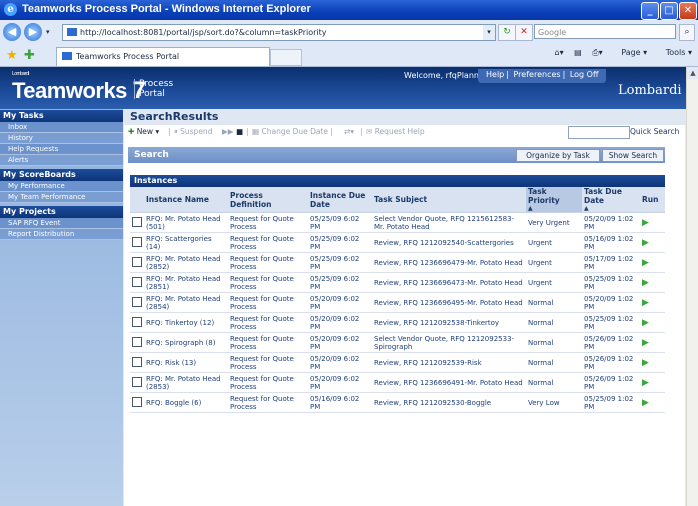 The height and width of the screenshot is (506, 698). Describe the element at coordinates (687, 32) in the screenshot. I see `search-go-icon: ⌕` at that location.